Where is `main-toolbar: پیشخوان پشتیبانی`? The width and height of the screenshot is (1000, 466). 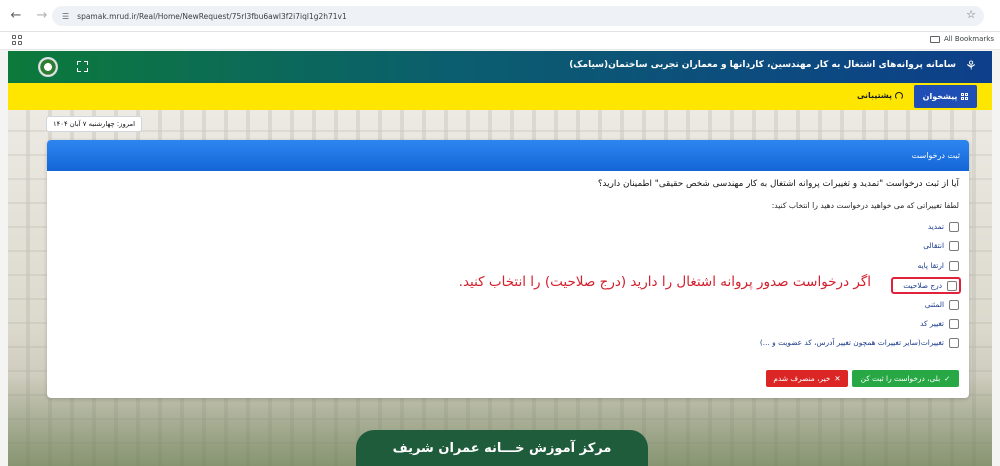
main-toolbar: پیشخوان پشتیبانی is located at coordinates (500, 96).